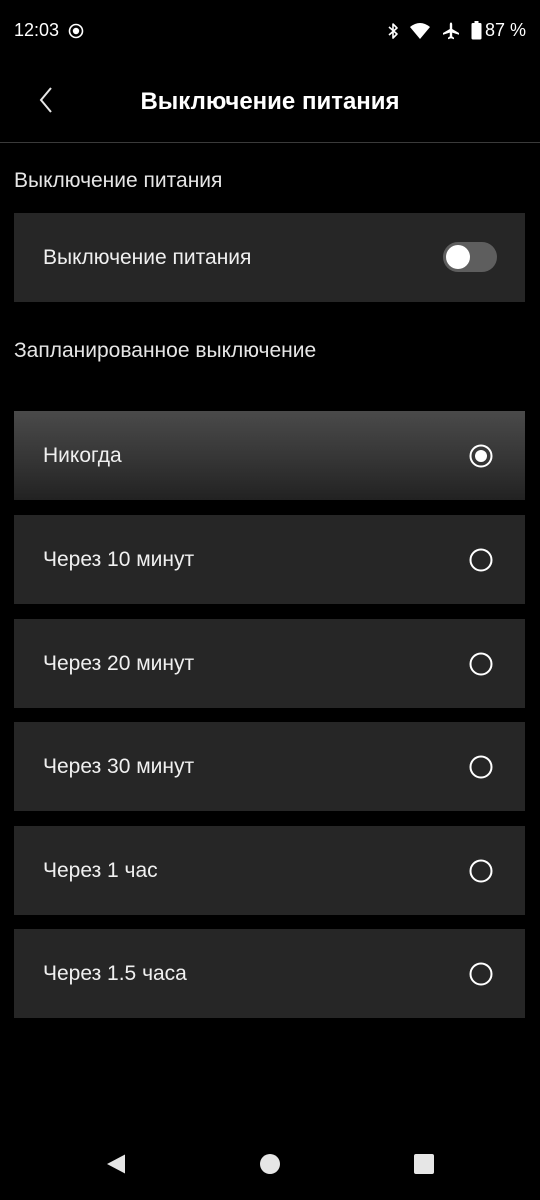 The width and height of the screenshot is (540, 1200). What do you see at coordinates (393, 31) in the screenshot?
I see `bluetooth-icon` at bounding box center [393, 31].